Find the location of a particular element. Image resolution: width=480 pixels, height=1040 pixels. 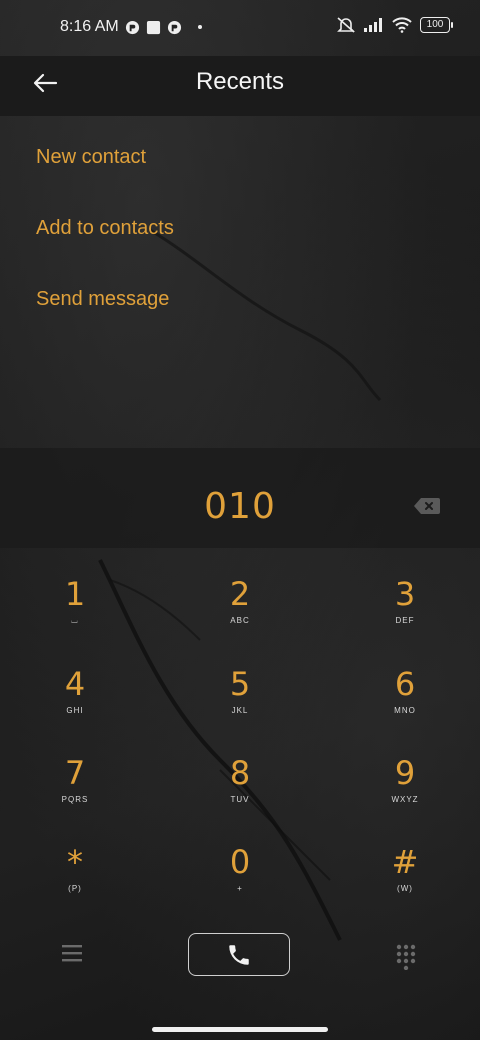

key-letters: JKL is located at coordinates (240, 710).